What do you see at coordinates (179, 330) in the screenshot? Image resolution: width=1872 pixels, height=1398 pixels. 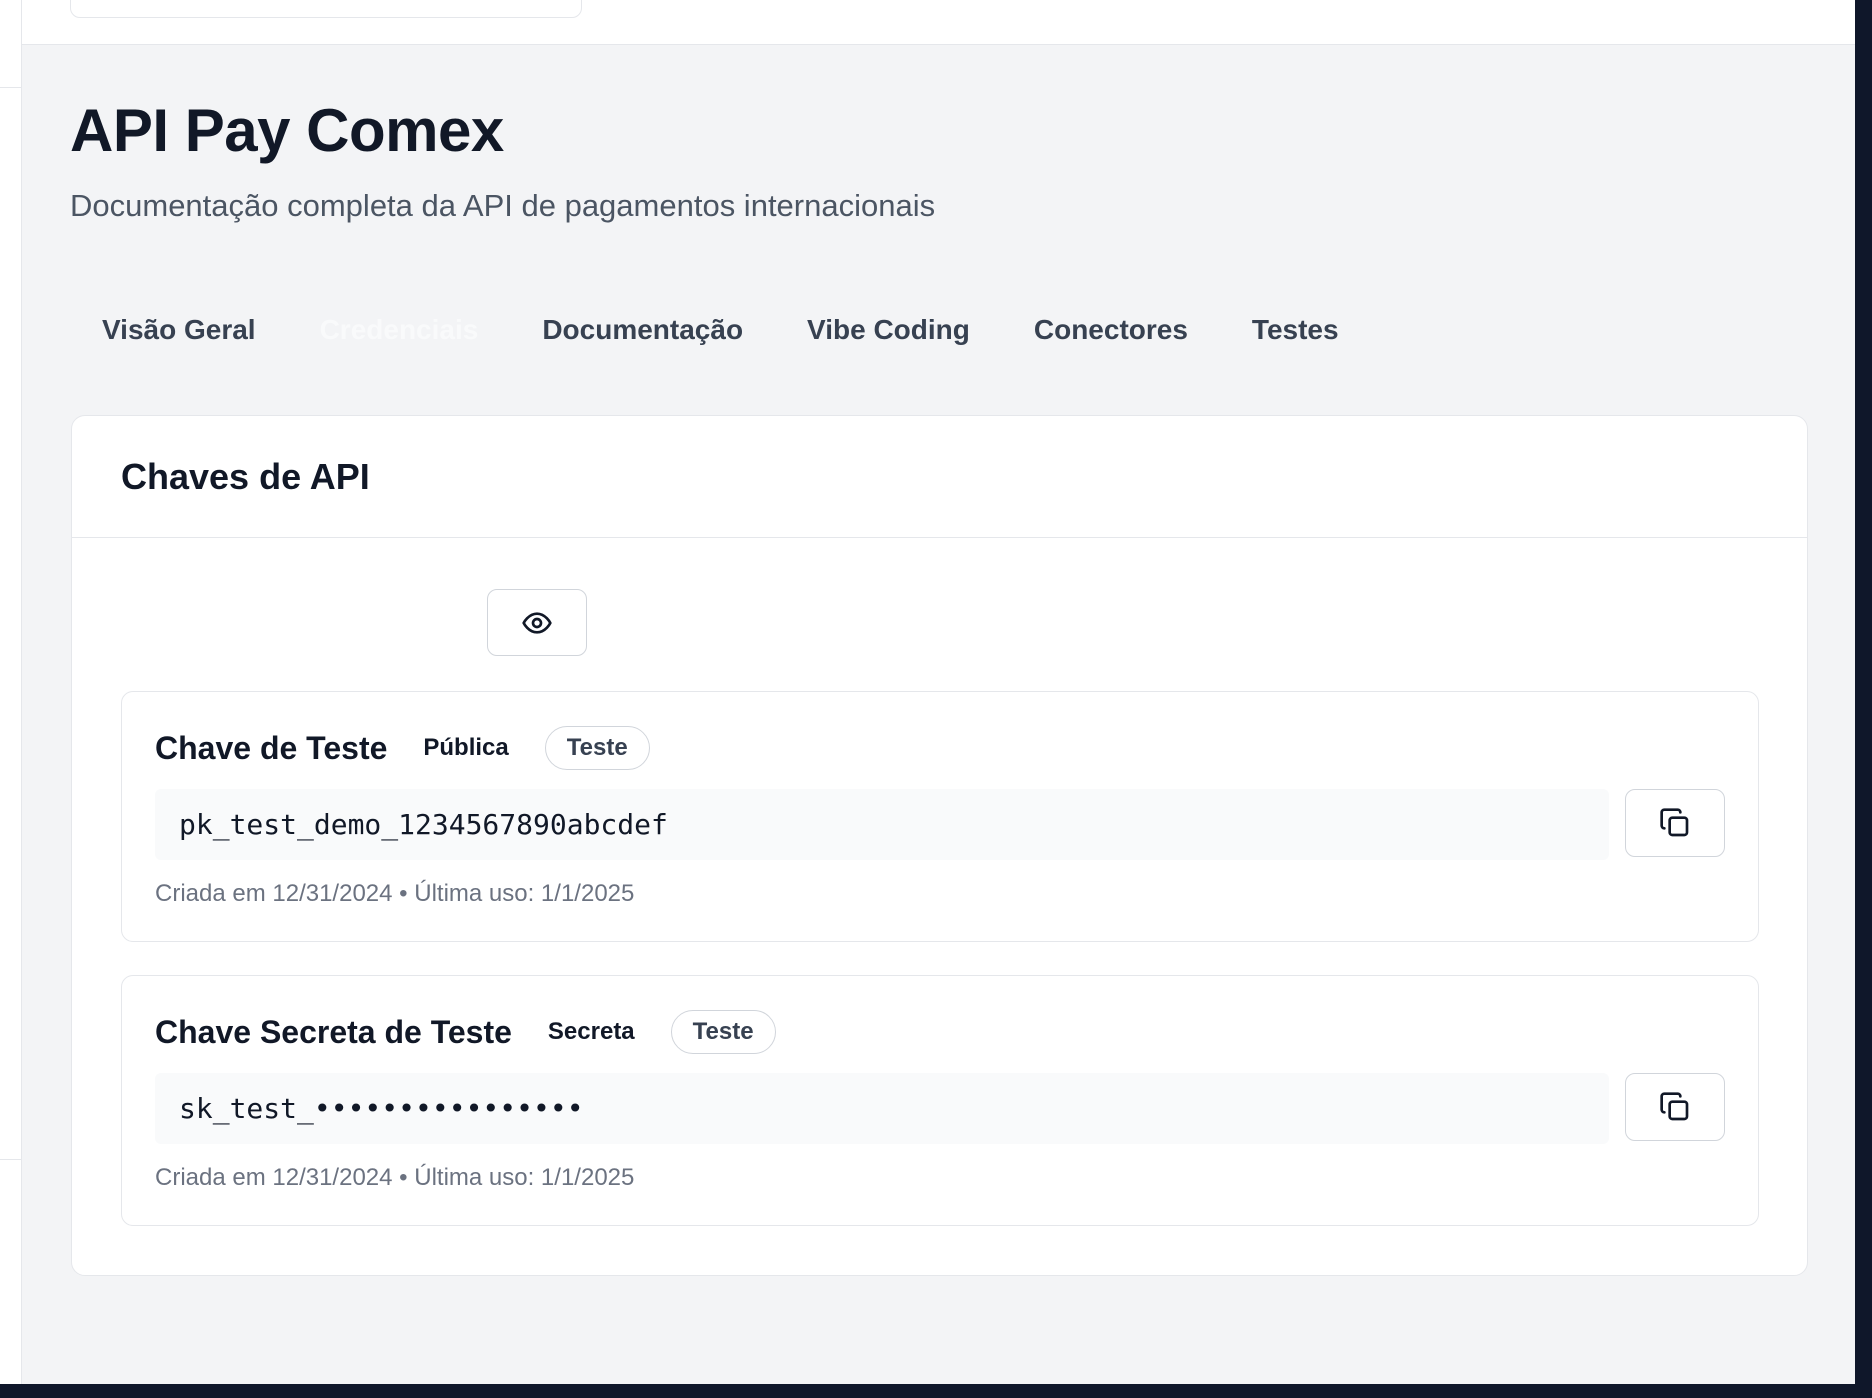 I see `tab-visao-geral: Visão Geral` at bounding box center [179, 330].